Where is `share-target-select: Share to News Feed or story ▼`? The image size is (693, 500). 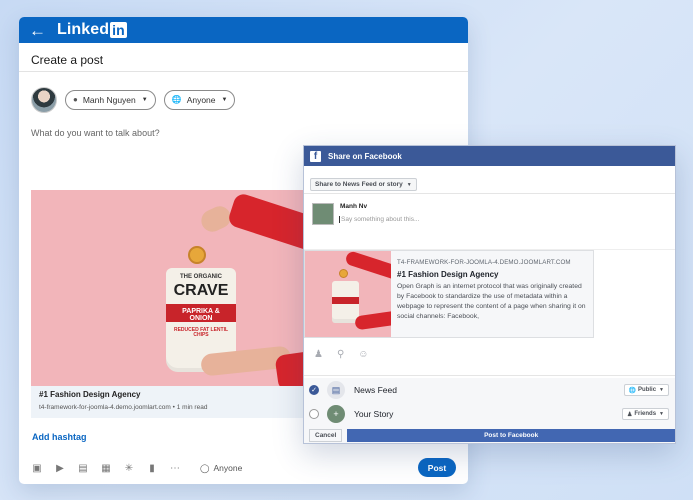 share-target-select: Share to News Feed or story ▼ is located at coordinates (363, 184).